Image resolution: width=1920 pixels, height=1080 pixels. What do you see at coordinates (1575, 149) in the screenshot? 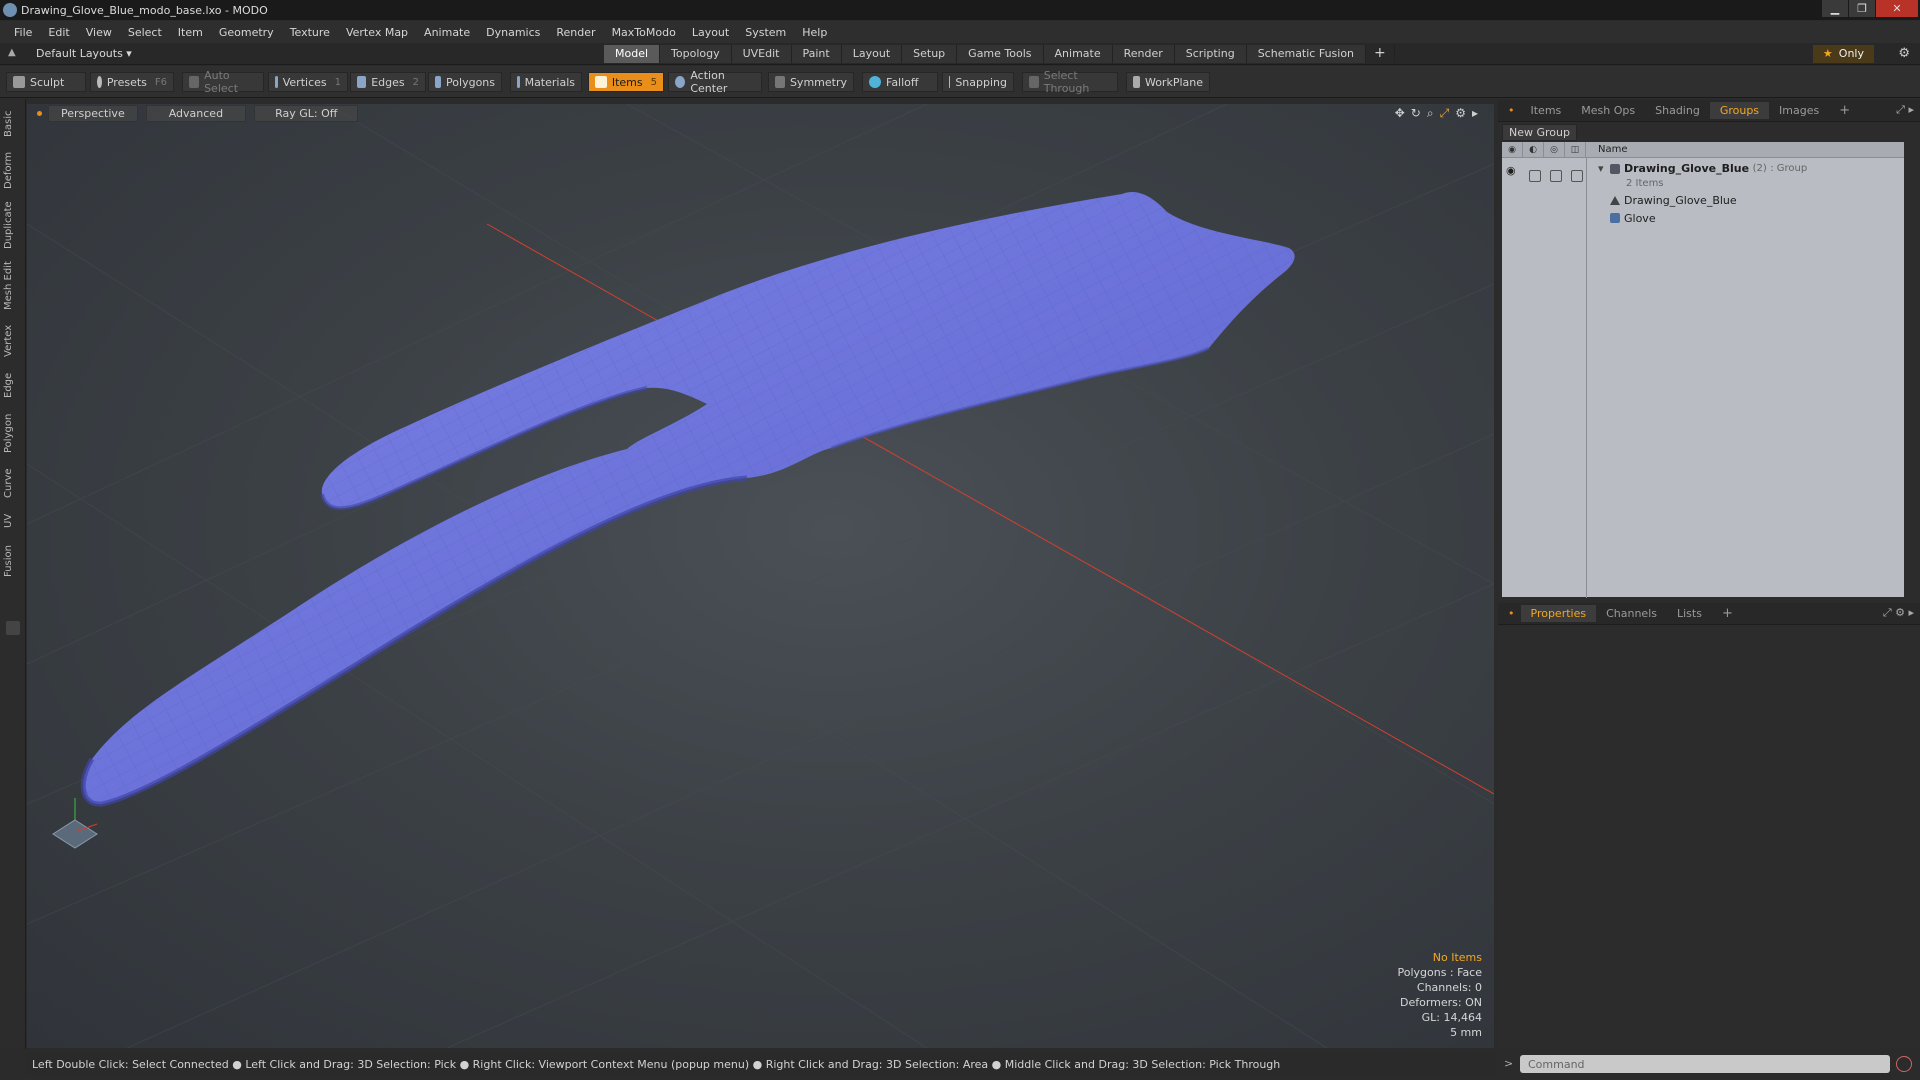
I see `select-column-icon: ◫` at bounding box center [1575, 149].